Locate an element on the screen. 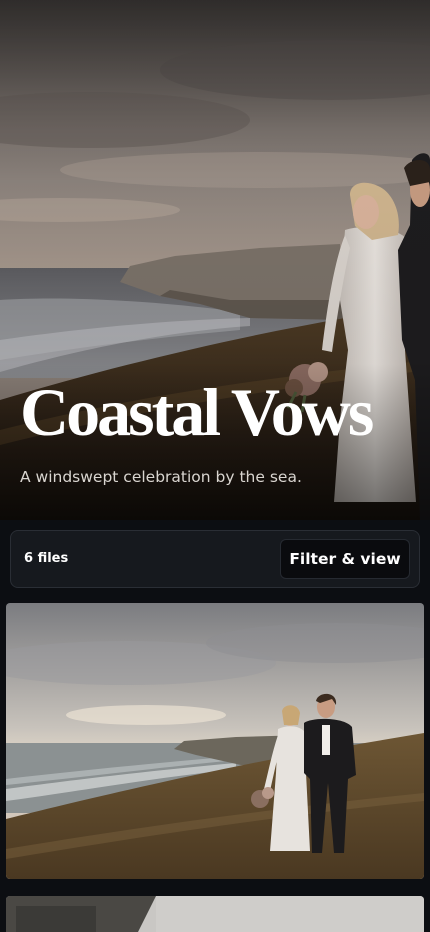 The width and height of the screenshot is (430, 932). page-title: Coastal Vows is located at coordinates (197, 412).